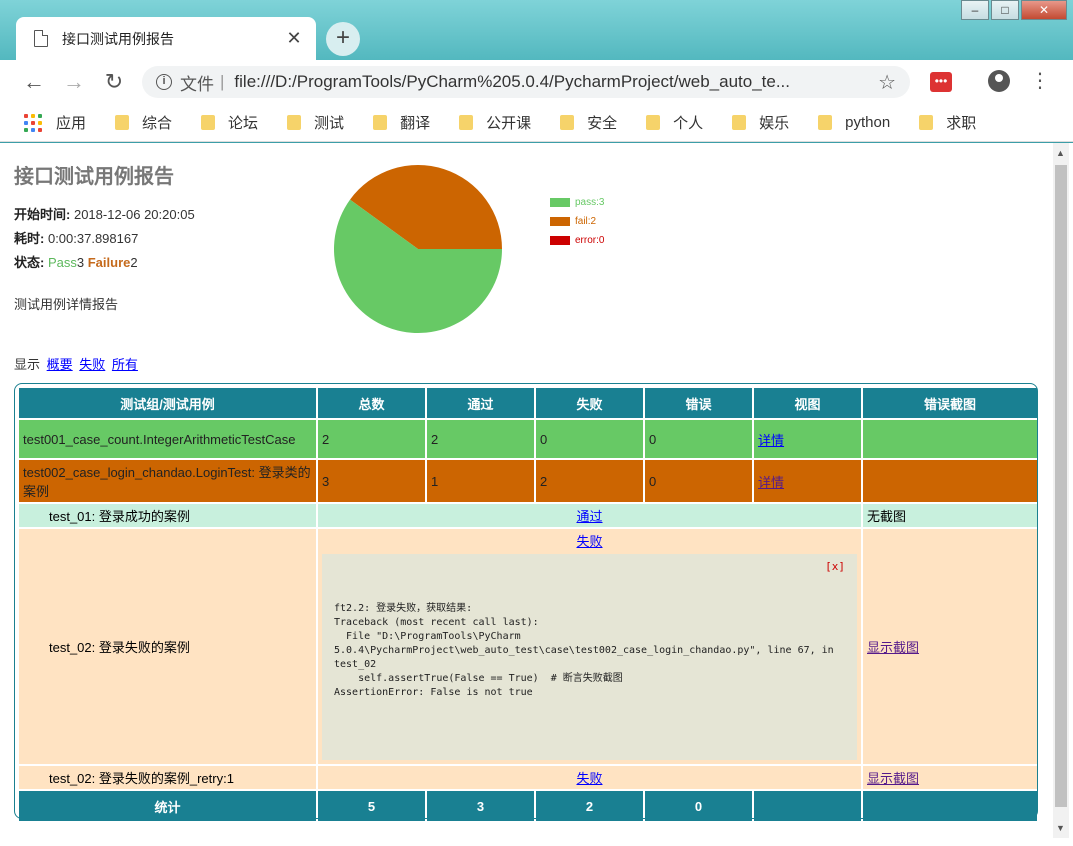 Image resolution: width=1073 pixels, height=846 pixels. What do you see at coordinates (590, 202) in the screenshot?
I see `legend-label: pass:3` at bounding box center [590, 202].